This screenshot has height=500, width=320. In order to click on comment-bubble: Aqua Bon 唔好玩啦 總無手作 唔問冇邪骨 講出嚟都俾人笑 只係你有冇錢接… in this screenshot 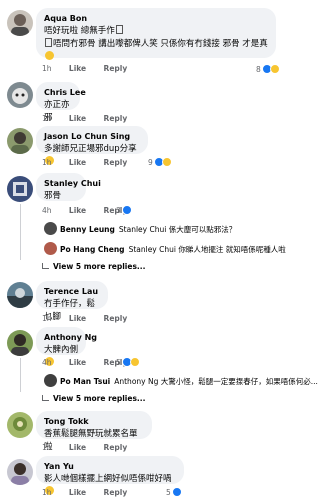, I will do `click(156, 34)`.